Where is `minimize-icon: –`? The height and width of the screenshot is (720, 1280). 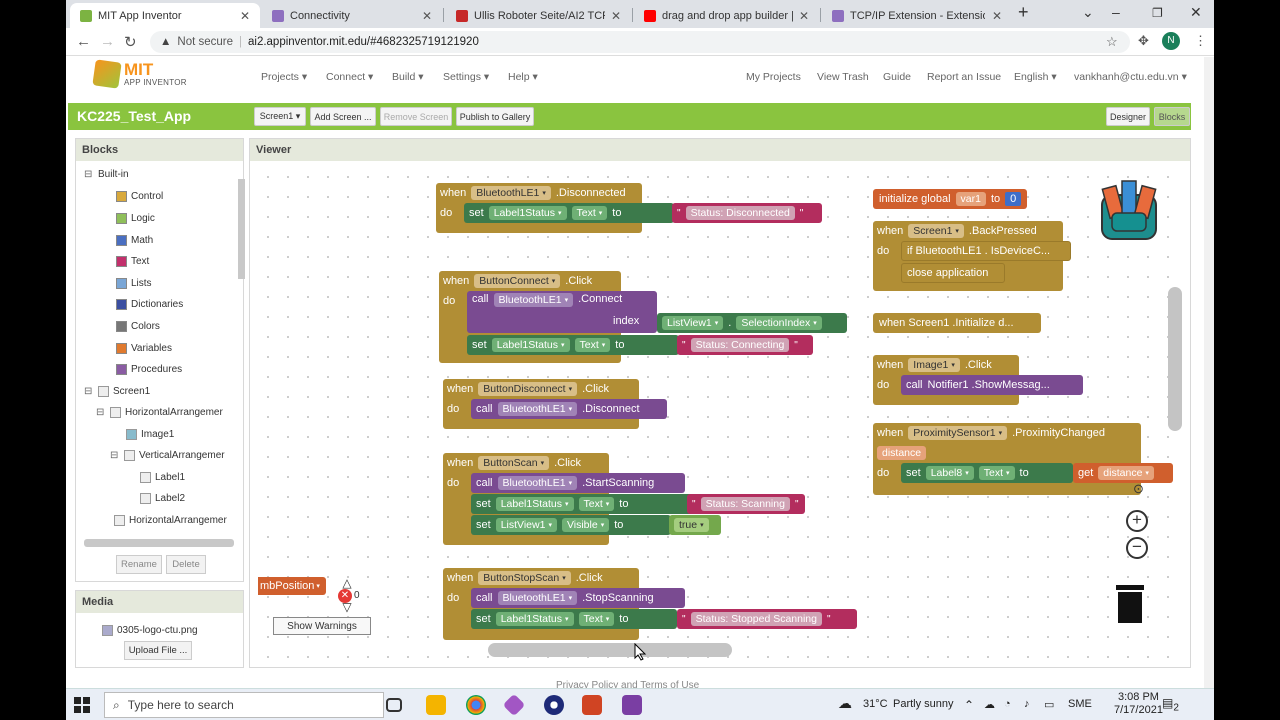 minimize-icon: – is located at coordinates (1116, 12).